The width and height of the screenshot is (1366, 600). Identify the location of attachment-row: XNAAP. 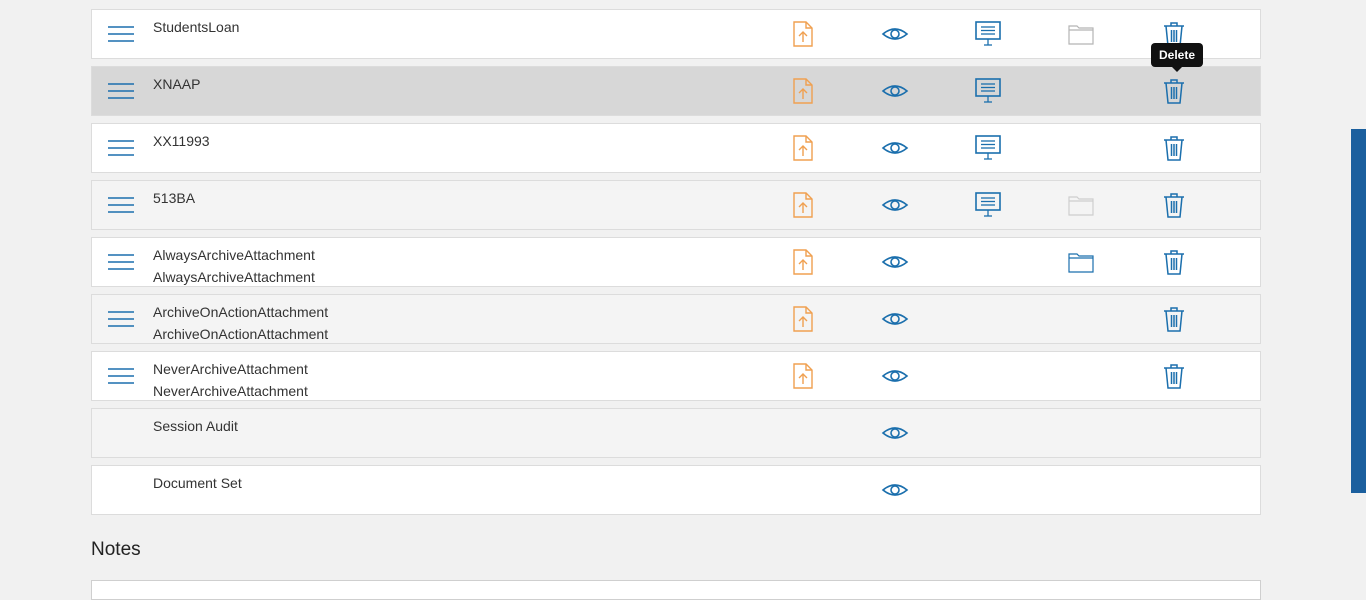
(676, 91).